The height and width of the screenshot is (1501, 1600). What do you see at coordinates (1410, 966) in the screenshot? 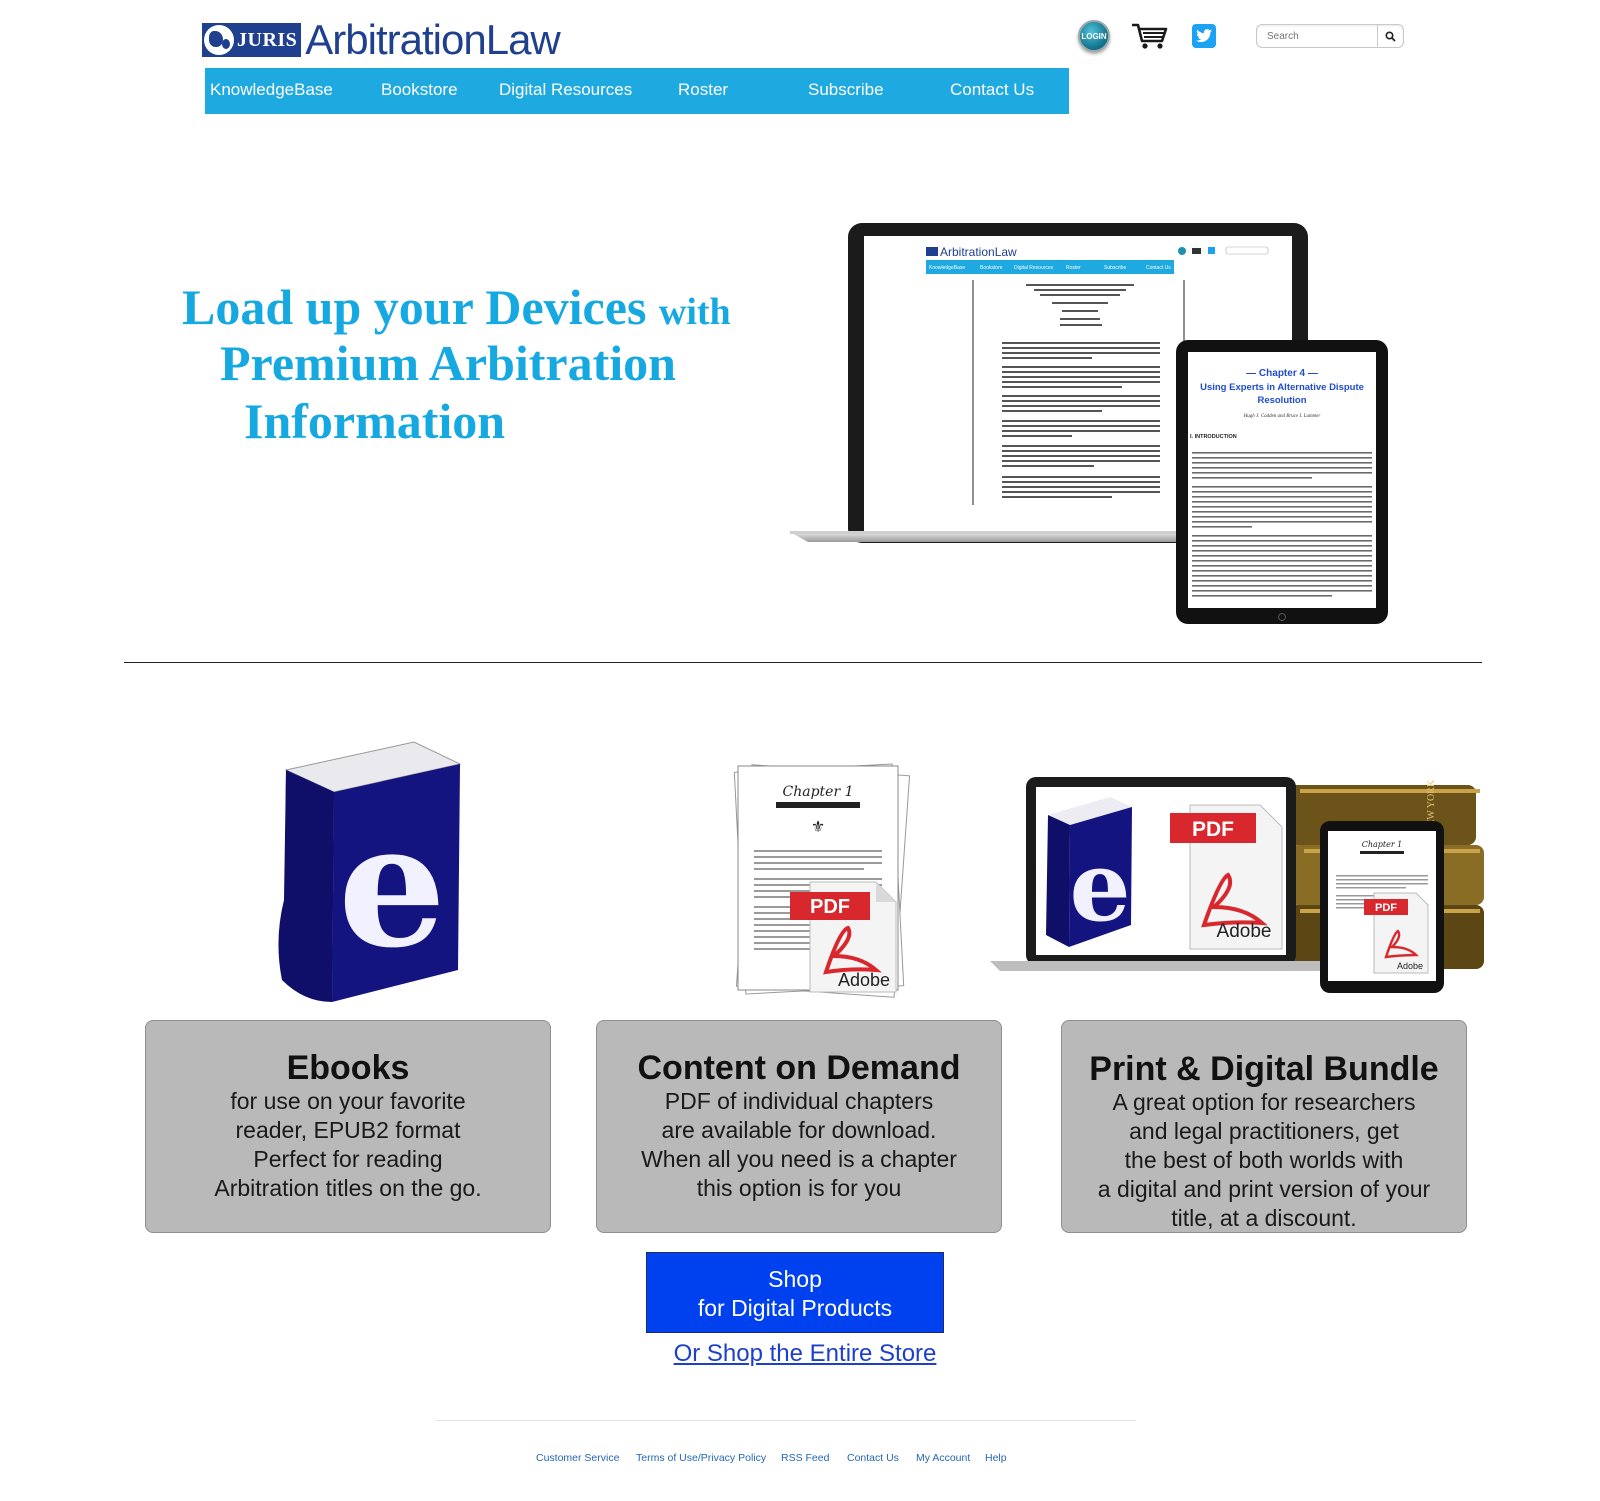
I see `adobe-label-3: Adobe` at bounding box center [1410, 966].